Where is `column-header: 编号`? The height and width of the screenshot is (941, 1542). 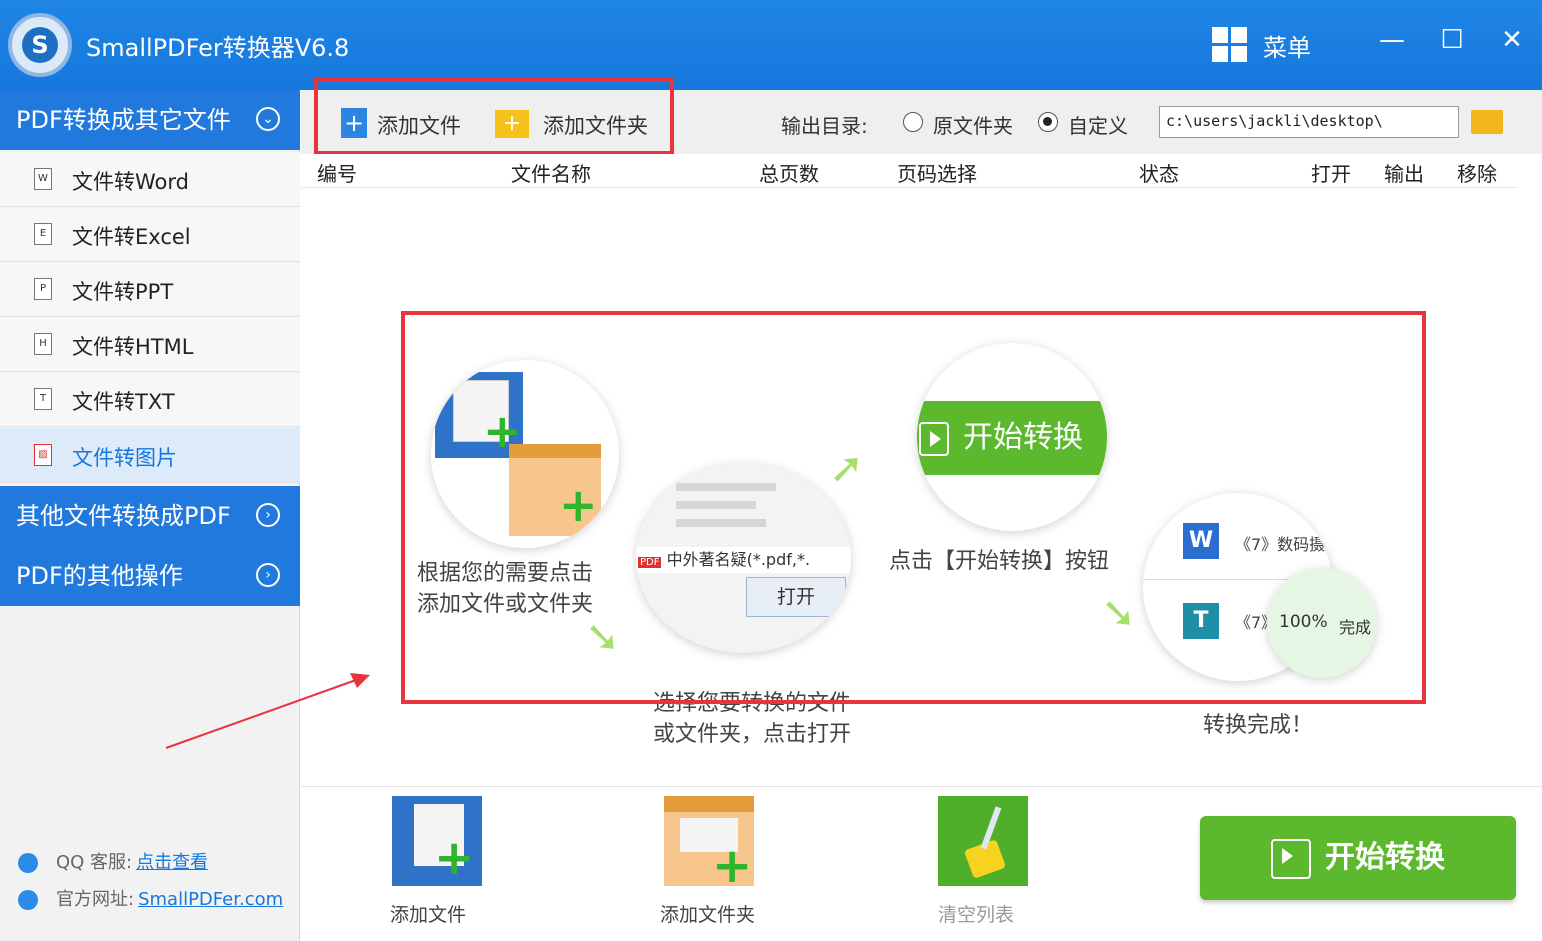
column-header: 编号 is located at coordinates (337, 174).